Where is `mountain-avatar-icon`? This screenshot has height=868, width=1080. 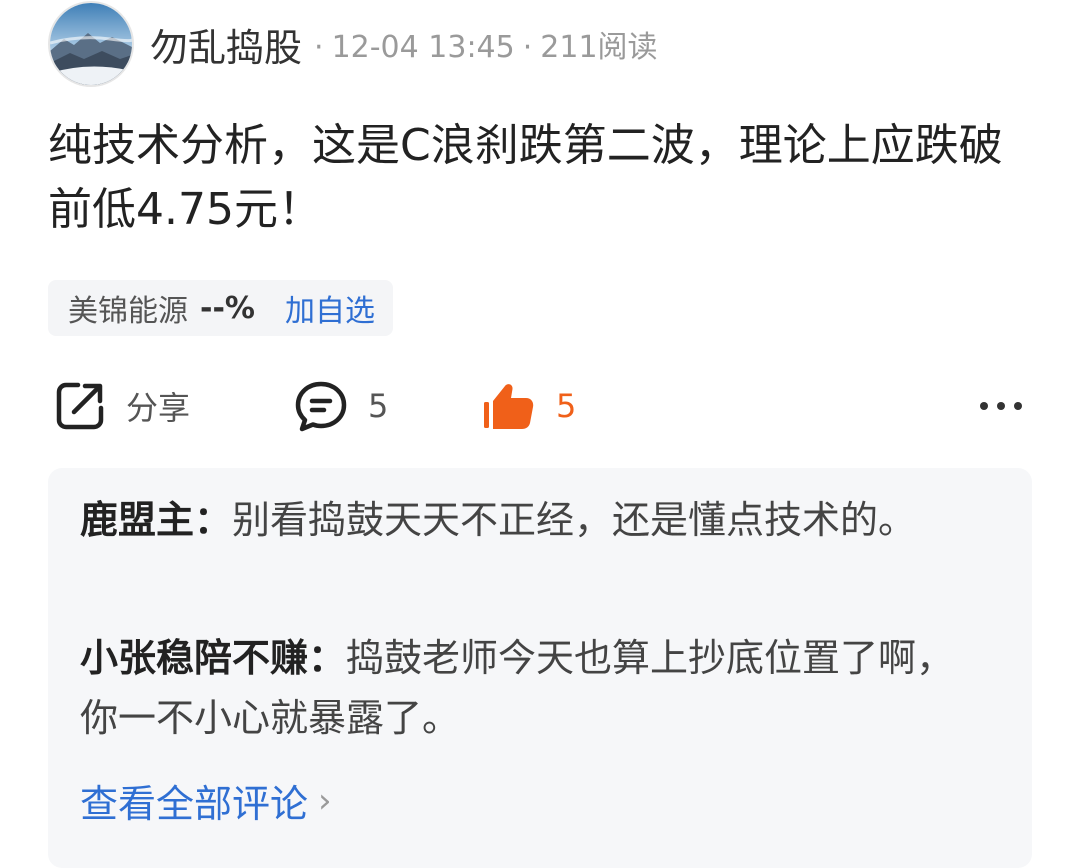
mountain-avatar-icon is located at coordinates (91, 44).